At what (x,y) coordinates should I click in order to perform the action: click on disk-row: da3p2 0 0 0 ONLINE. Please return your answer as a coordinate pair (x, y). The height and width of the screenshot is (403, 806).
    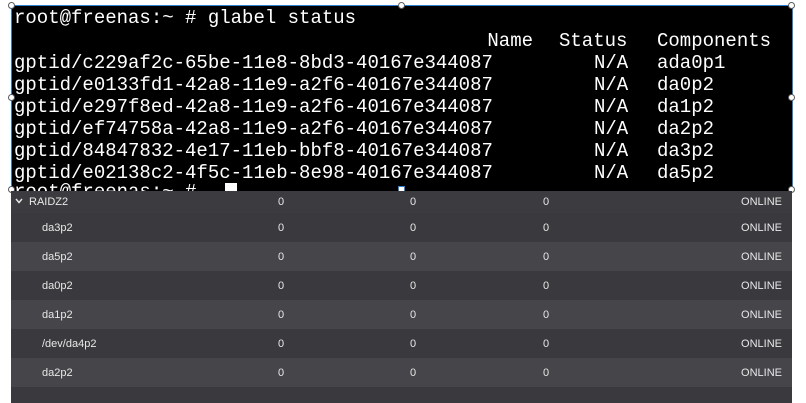
    Looking at the image, I should click on (401, 227).